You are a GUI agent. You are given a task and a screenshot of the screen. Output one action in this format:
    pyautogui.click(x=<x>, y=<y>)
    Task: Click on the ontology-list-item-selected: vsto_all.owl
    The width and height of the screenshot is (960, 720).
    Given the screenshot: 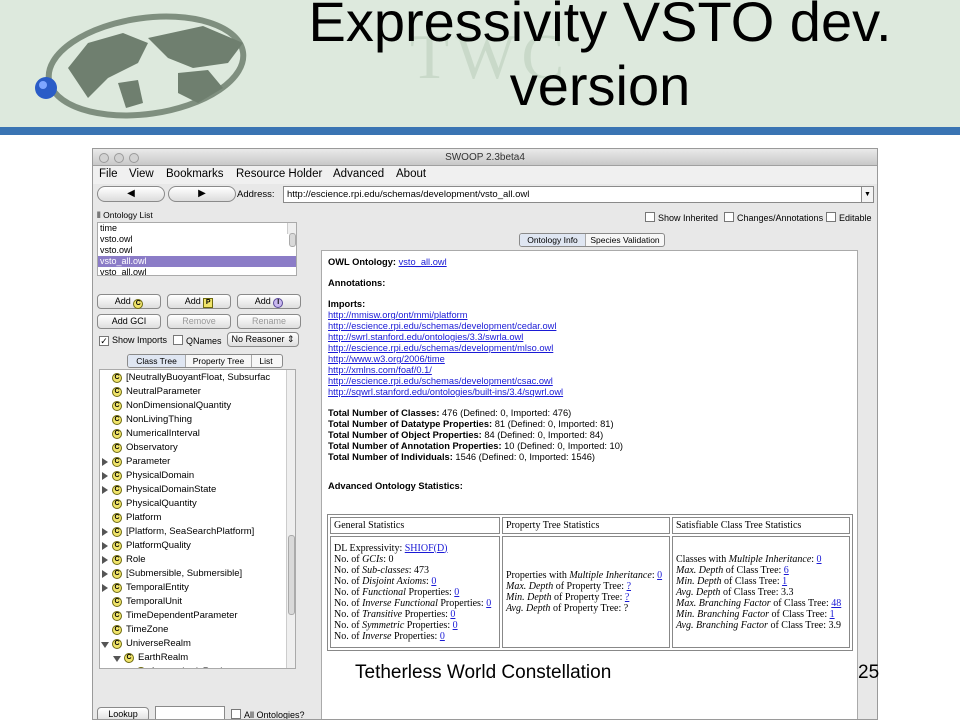 What is the action you would take?
    pyautogui.click(x=197, y=261)
    